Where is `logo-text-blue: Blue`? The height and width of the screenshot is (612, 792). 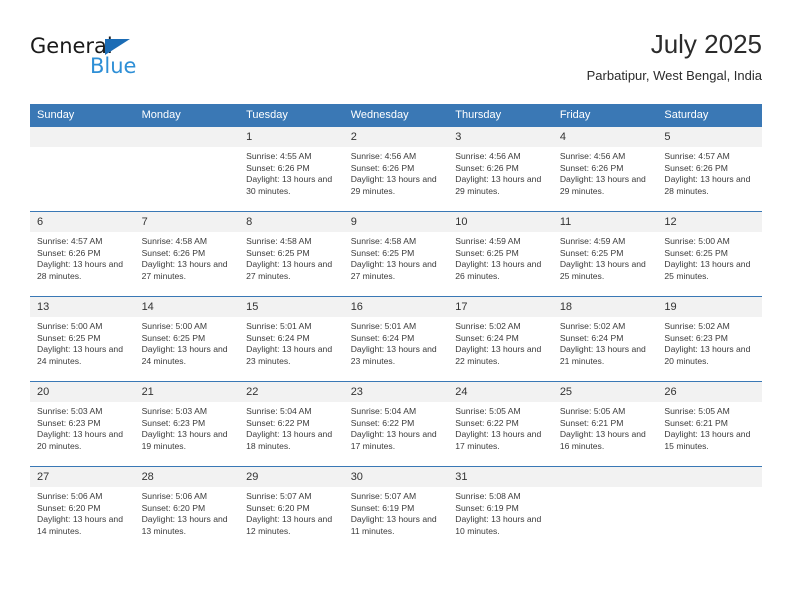
logo-text-blue: Blue is located at coordinates (113, 66).